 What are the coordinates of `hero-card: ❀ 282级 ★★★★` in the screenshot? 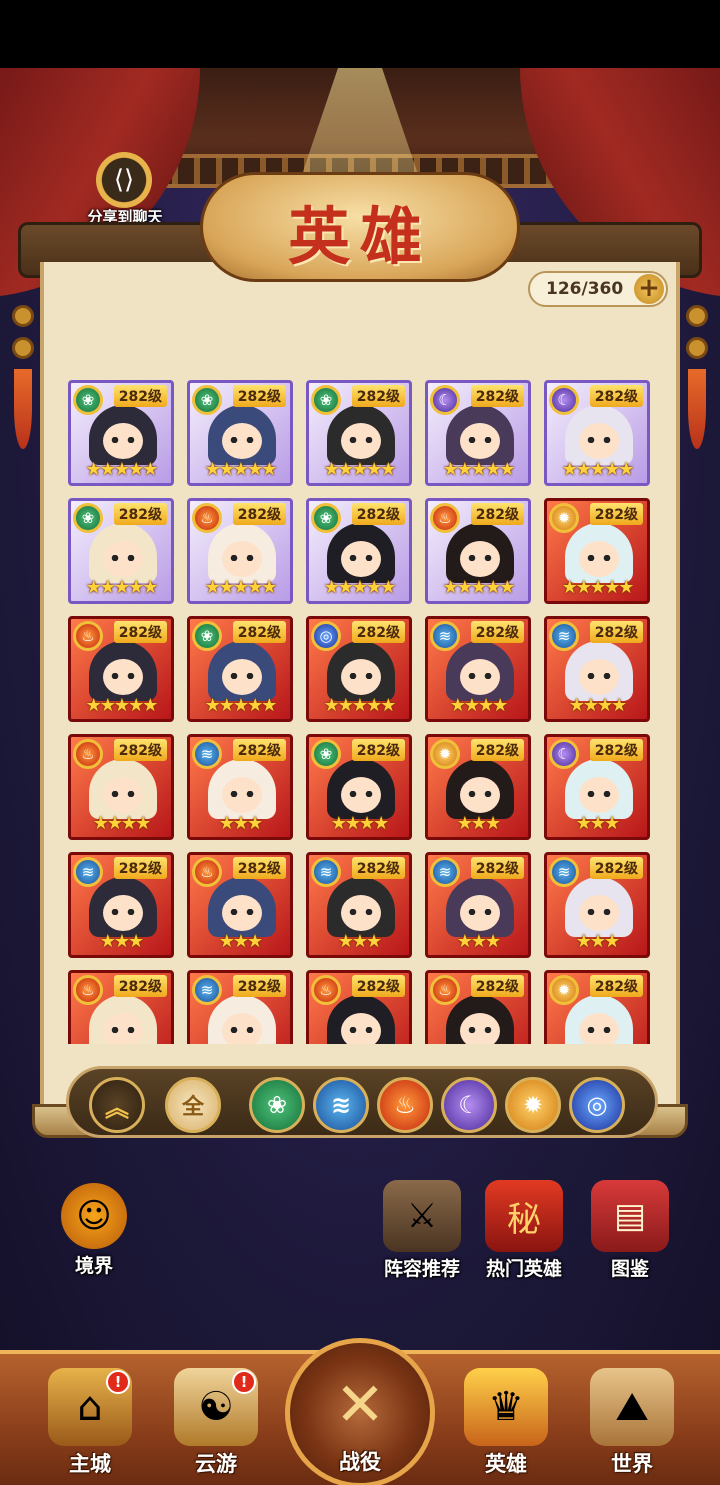 It's located at (359, 787).